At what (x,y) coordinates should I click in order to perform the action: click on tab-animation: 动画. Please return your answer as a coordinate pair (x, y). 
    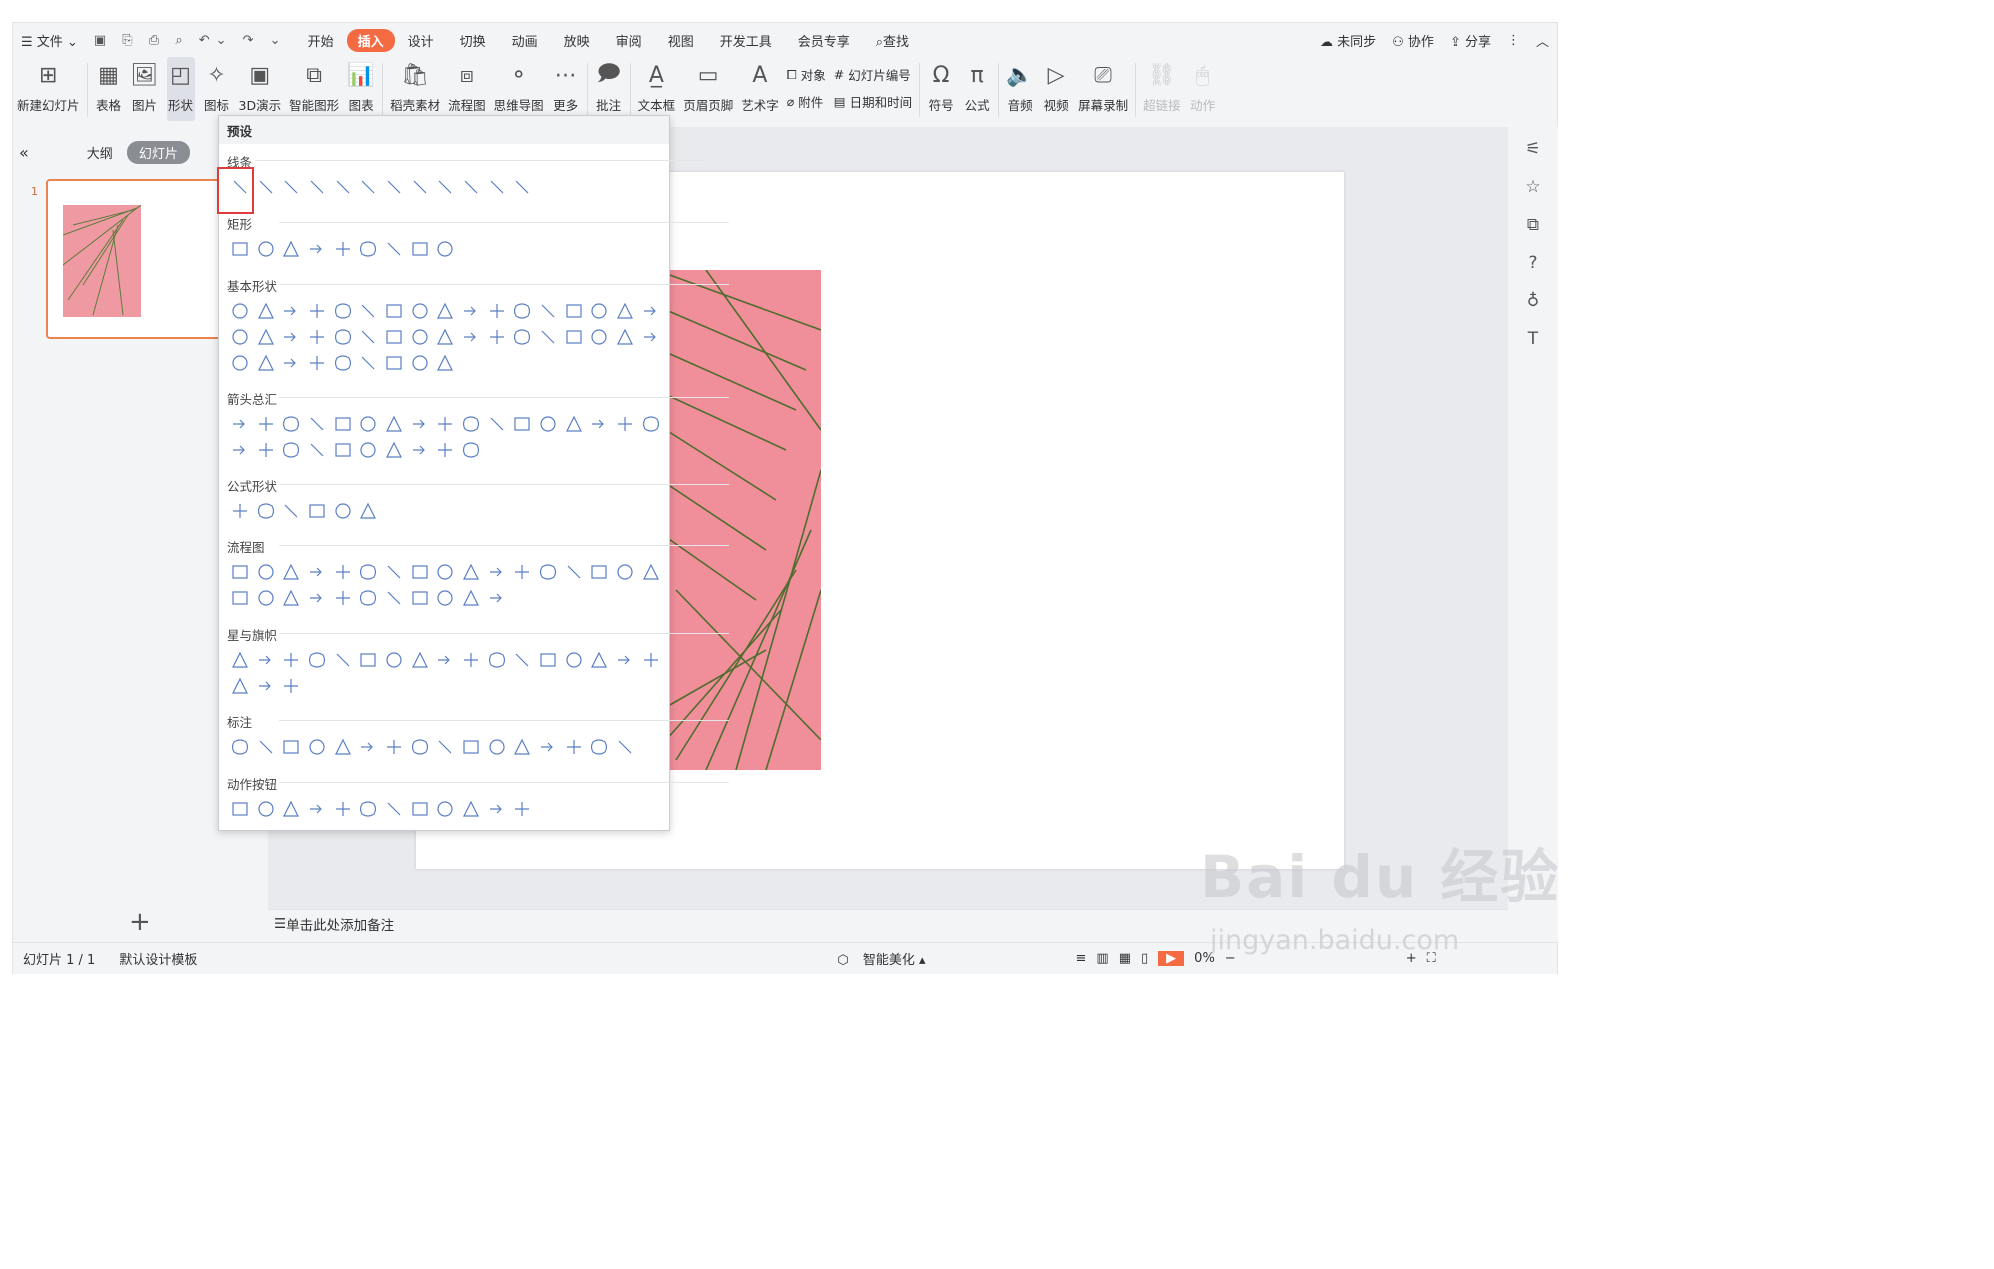
    Looking at the image, I should click on (525, 40).